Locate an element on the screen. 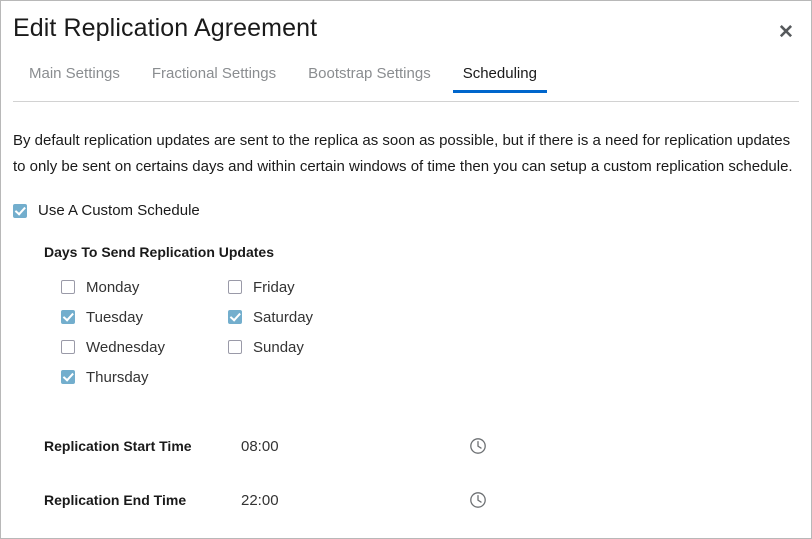 The height and width of the screenshot is (539, 812). checkbox-tuesday is located at coordinates (68, 317).